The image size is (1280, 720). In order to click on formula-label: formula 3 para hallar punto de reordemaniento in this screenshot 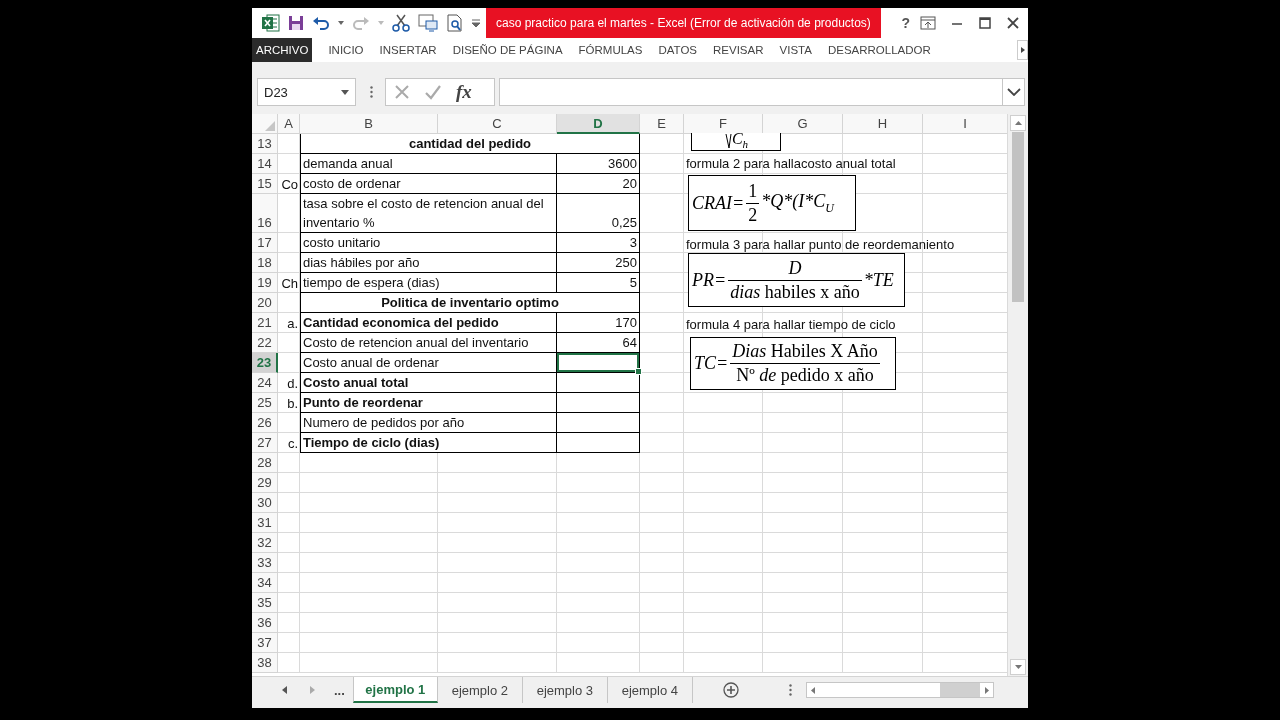, I will do `click(820, 245)`.